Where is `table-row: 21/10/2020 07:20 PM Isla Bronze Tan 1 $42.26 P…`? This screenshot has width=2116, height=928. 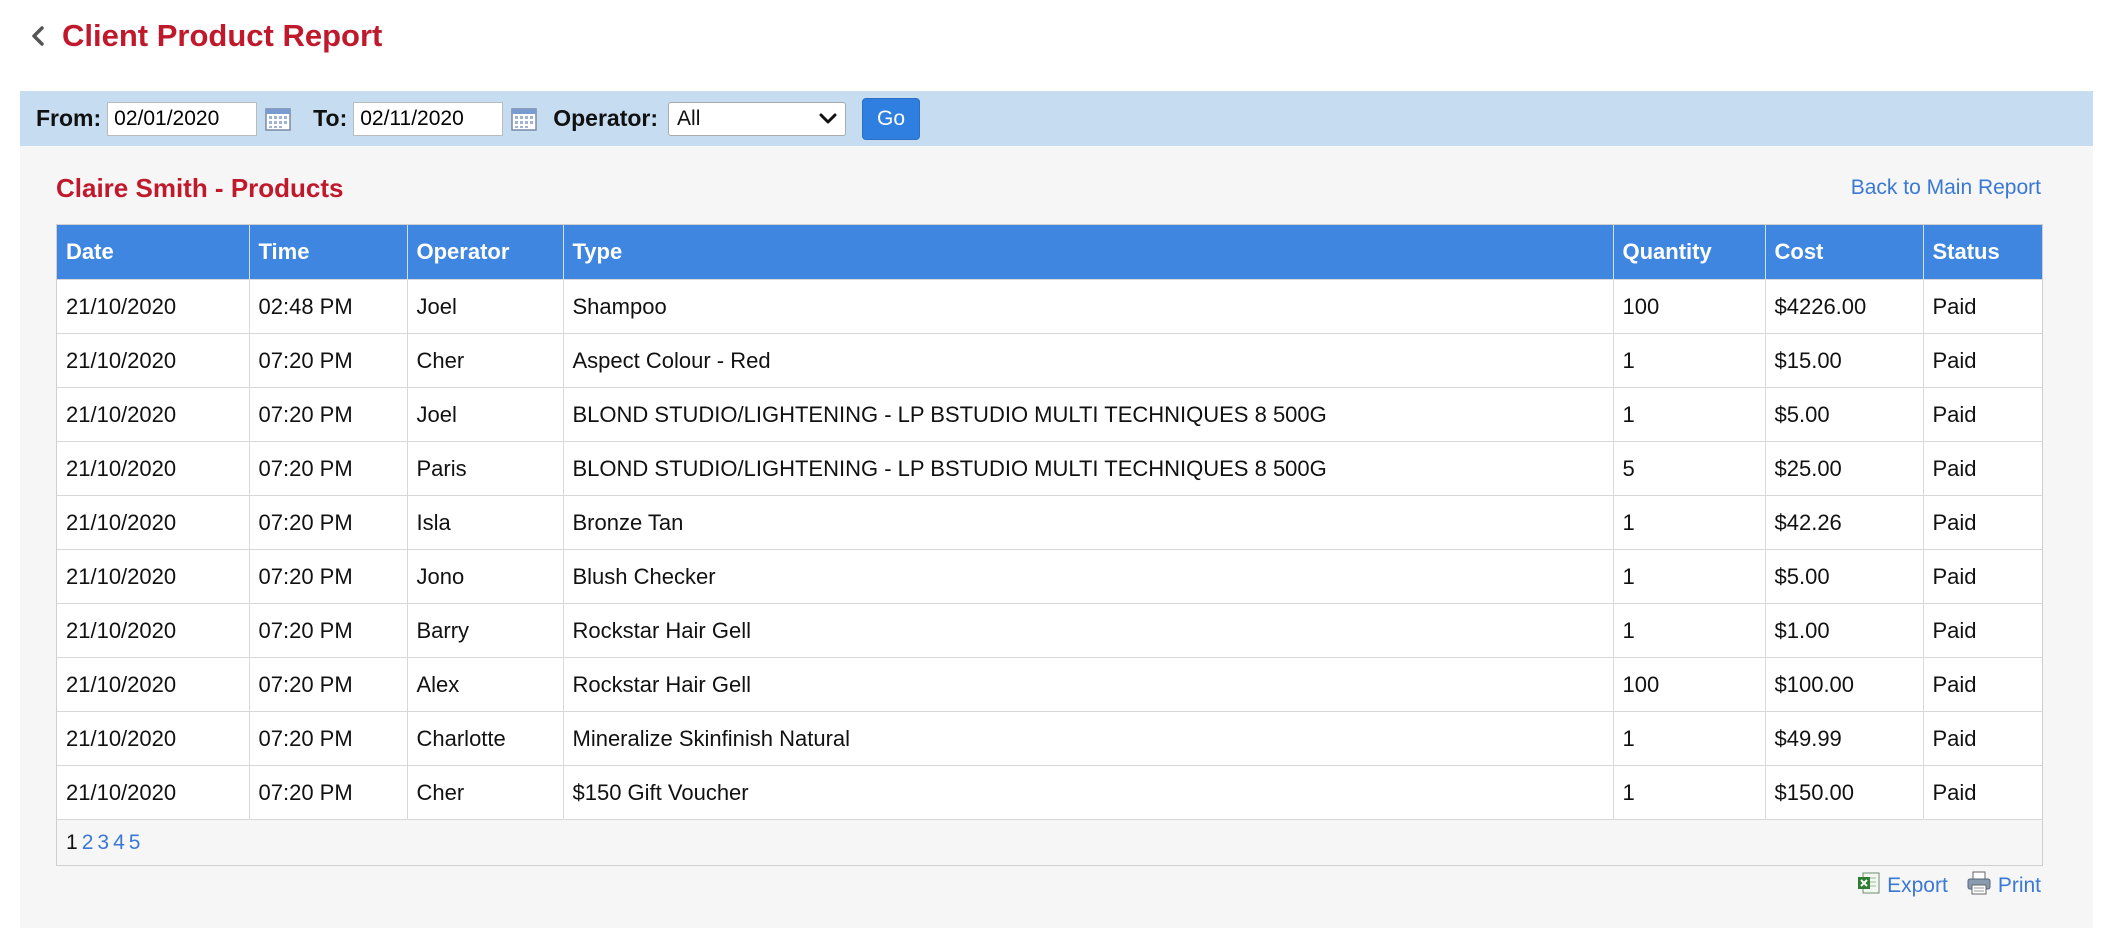
table-row: 21/10/2020 07:20 PM Isla Bronze Tan 1 $42.26 P… is located at coordinates (1049, 522).